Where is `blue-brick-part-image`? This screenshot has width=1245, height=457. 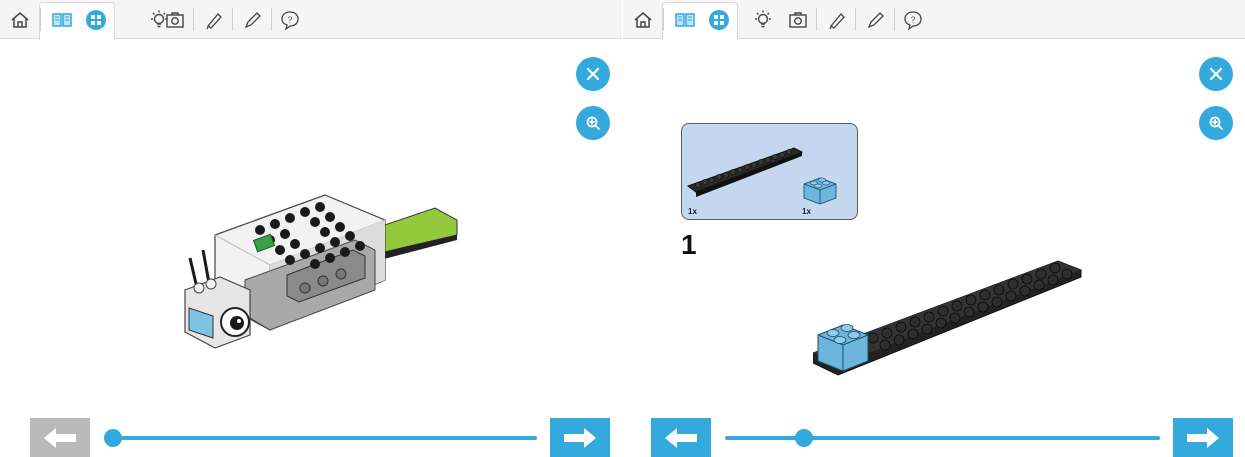
blue-brick-part-image is located at coordinates (820, 191).